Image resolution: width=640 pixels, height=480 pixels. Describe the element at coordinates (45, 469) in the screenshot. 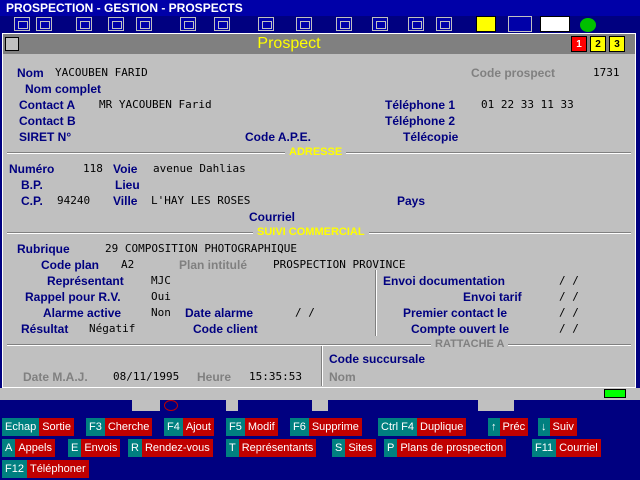

I see `hotkey-telephoner: F12 Téléphoner` at that location.